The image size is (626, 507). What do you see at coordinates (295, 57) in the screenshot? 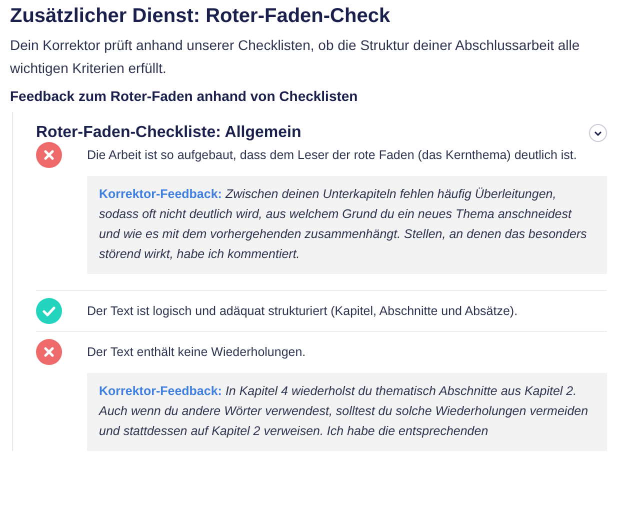
I see `description: Dein Korrektor prüft anhand unserer Checklisten, ob die Struktur deiner Abschlussarbeit alle wichtigen Kriterien erfüllt.` at bounding box center [295, 57].